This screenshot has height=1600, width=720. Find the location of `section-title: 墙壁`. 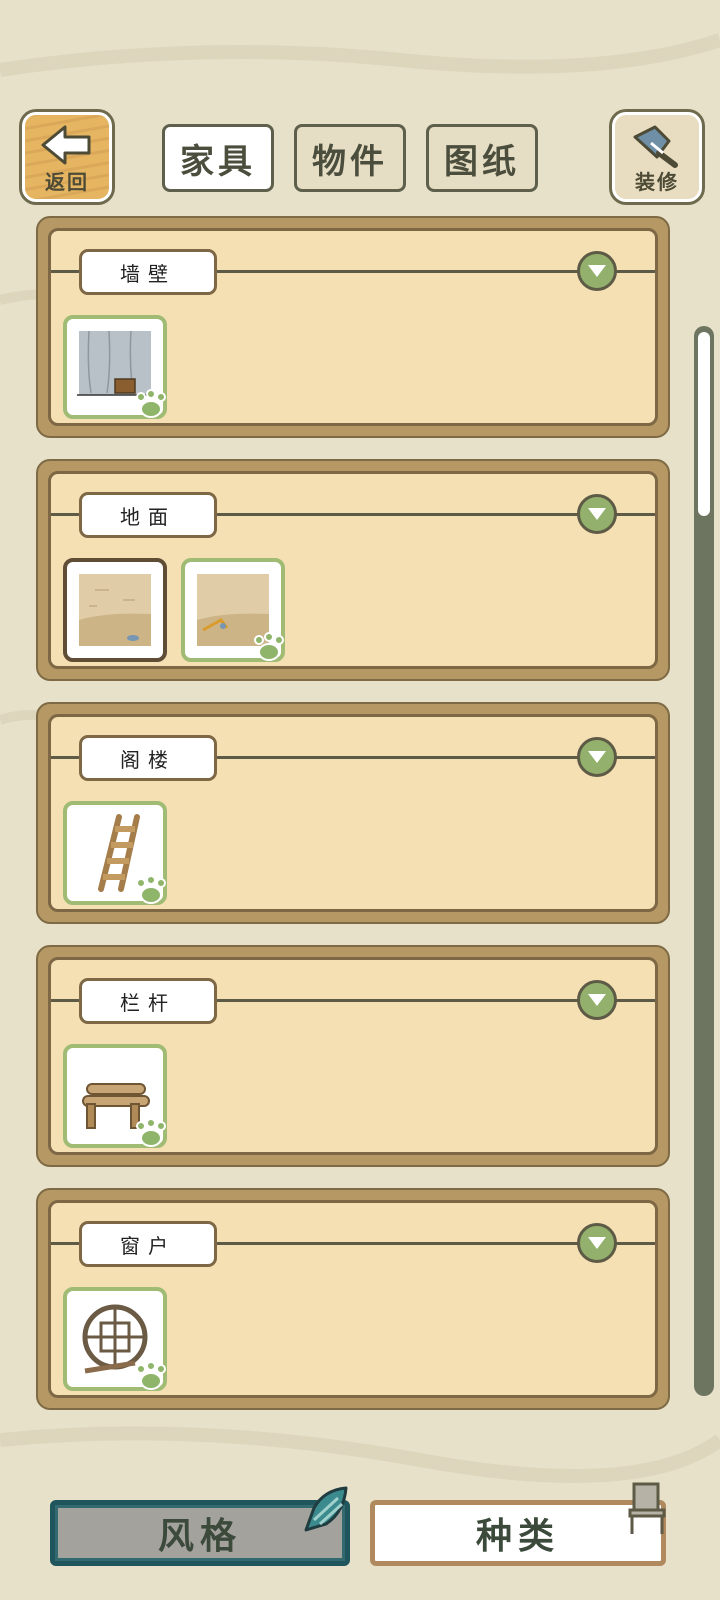

section-title: 墙壁 is located at coordinates (148, 272).